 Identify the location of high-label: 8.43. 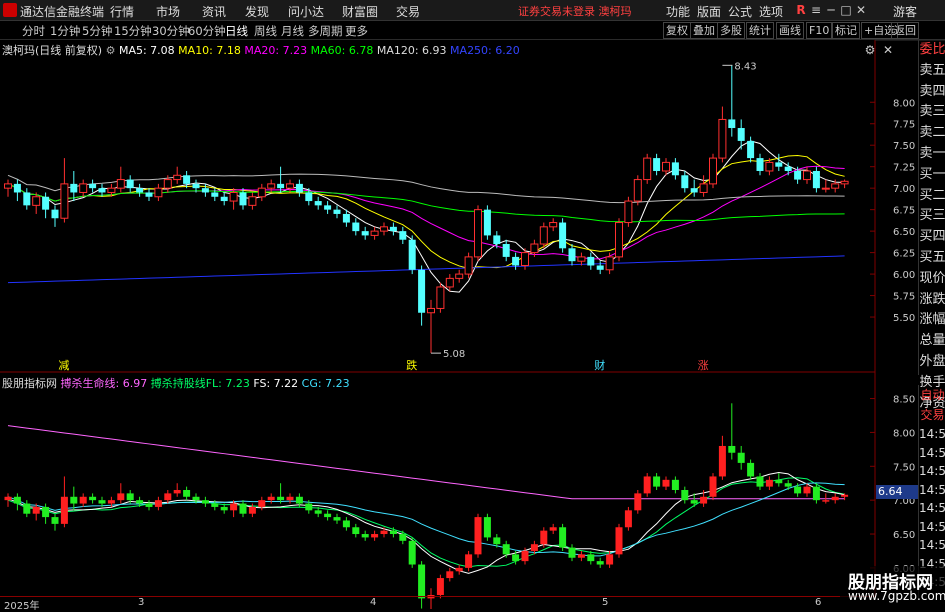
(745, 66).